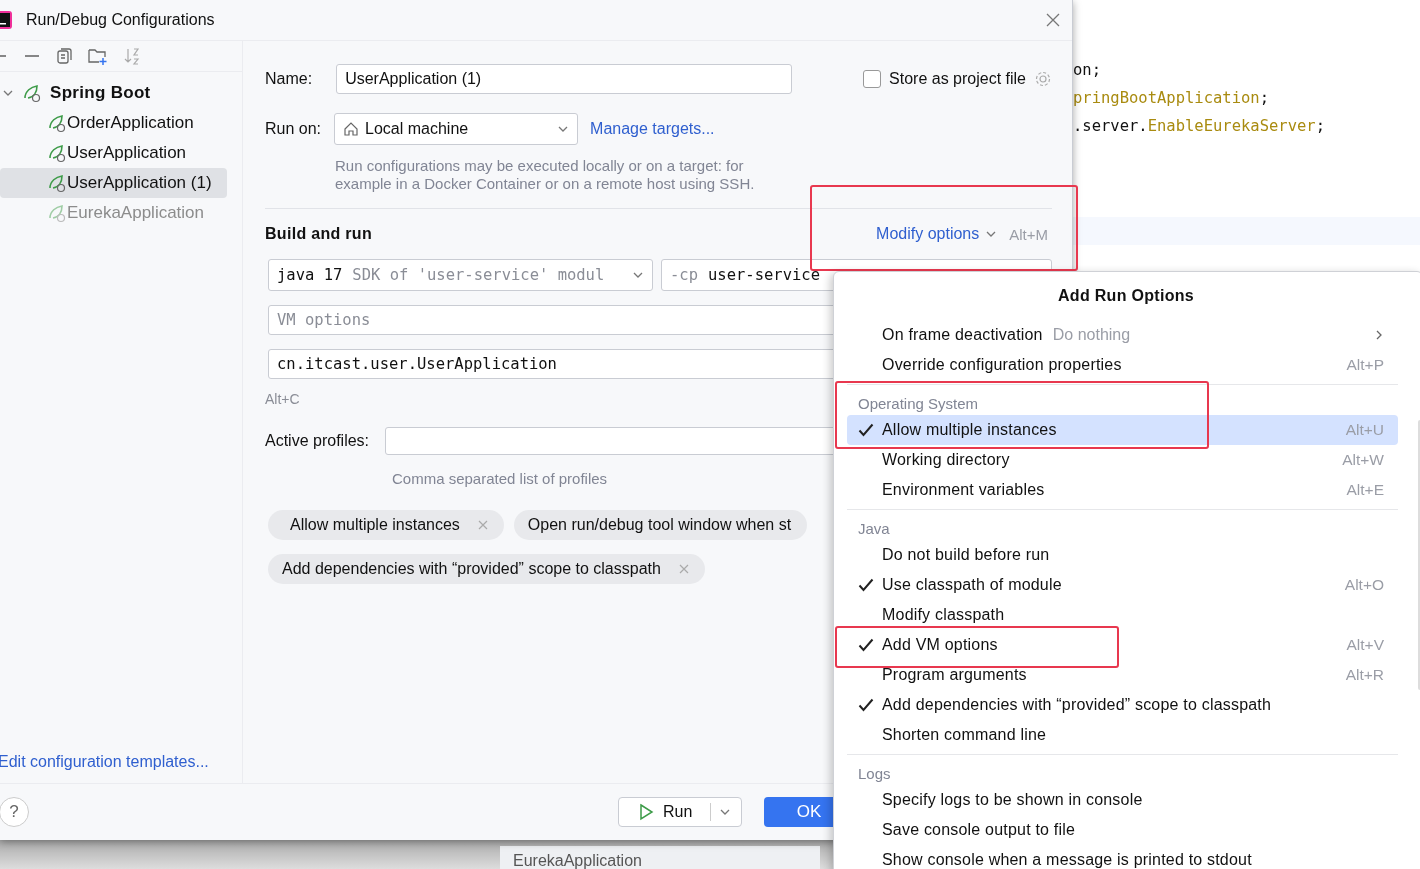 This screenshot has height=869, width=1420. What do you see at coordinates (545, 175) in the screenshot?
I see `run-on-hint: Run configurations may be executed locally or on a target: for example in a Docker Container or on a remote host using SSH.` at bounding box center [545, 175].